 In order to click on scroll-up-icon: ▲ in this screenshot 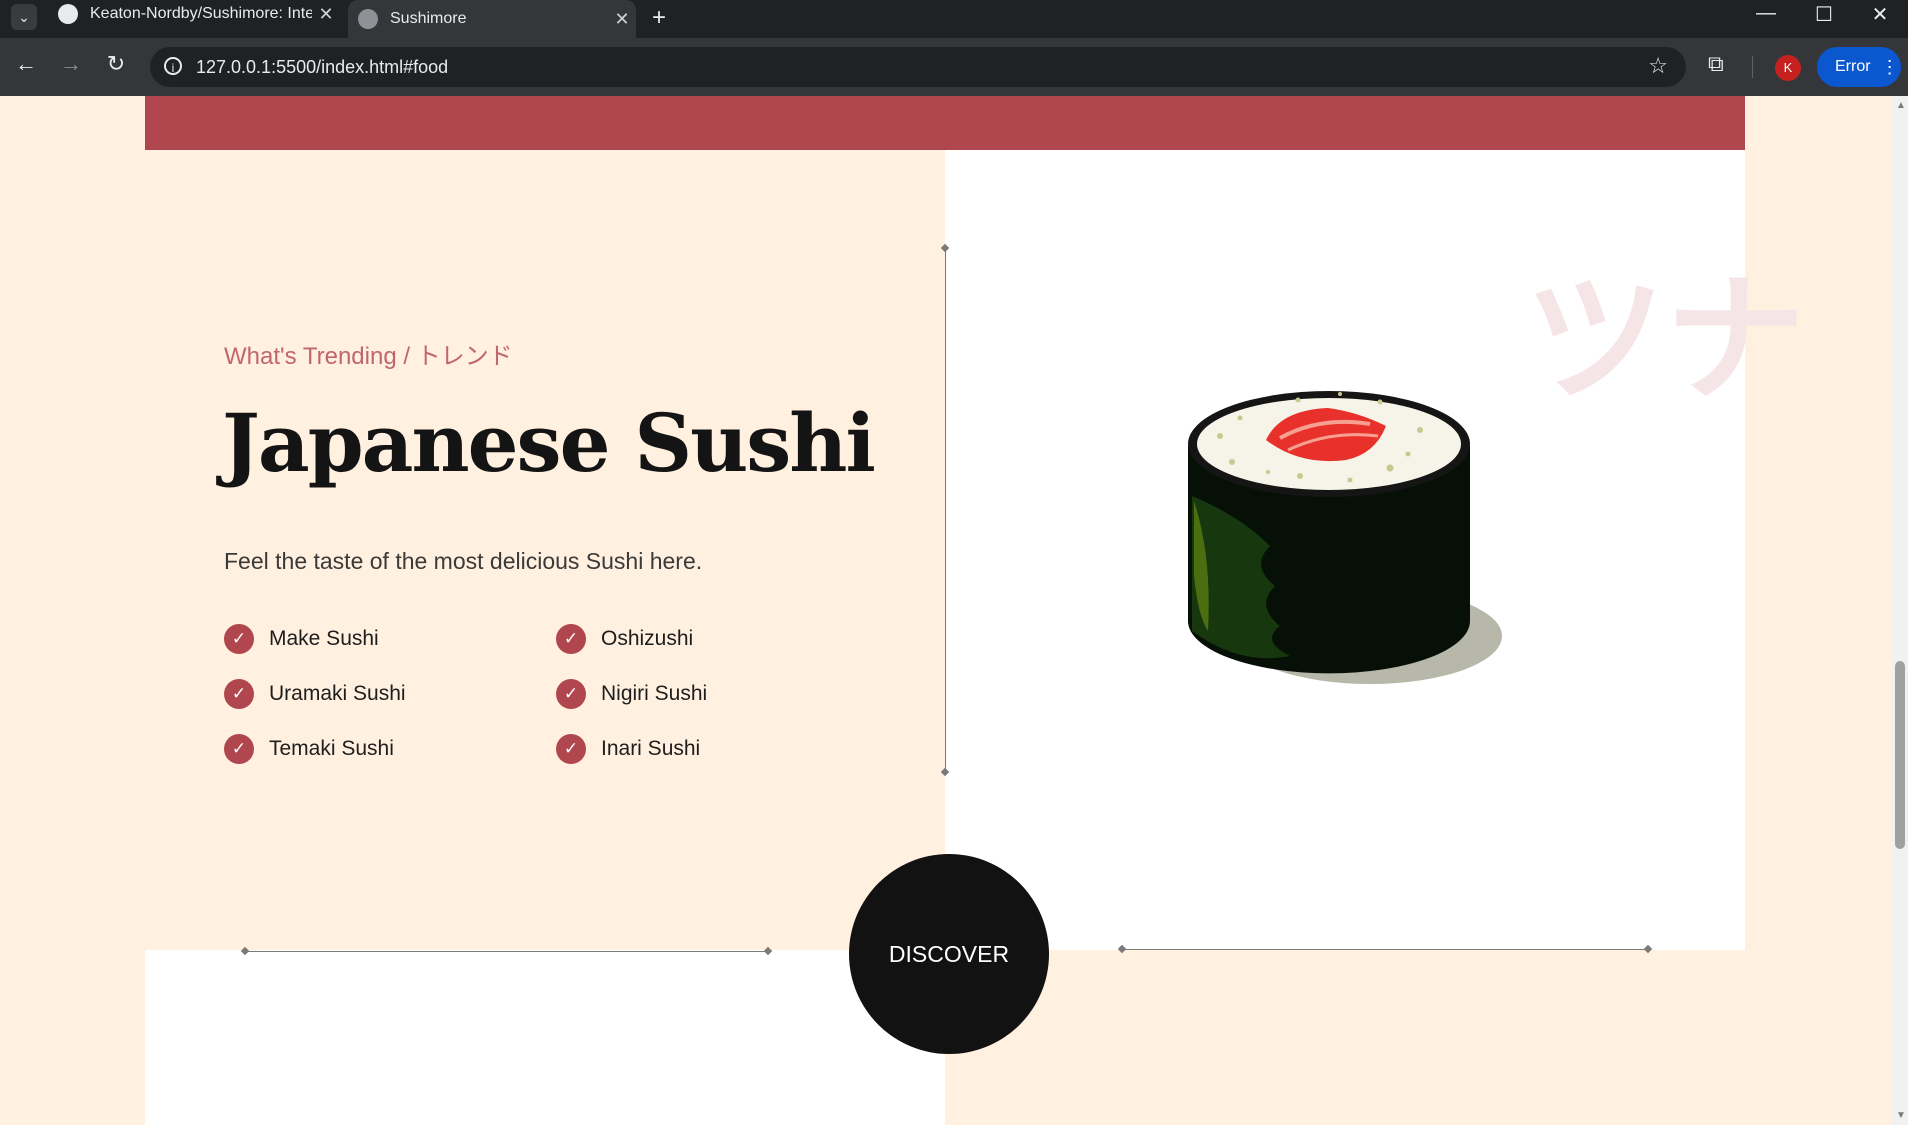, I will do `click(1901, 105)`.